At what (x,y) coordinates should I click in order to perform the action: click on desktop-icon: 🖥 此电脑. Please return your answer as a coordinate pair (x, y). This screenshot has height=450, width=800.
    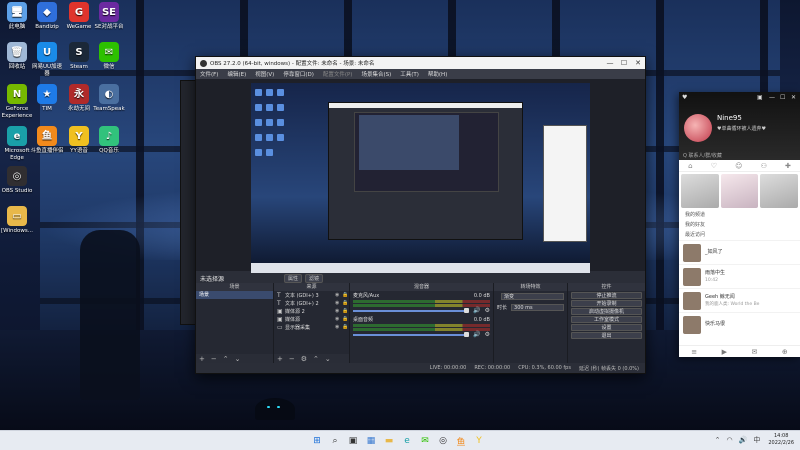
    Looking at the image, I should click on (17, 16).